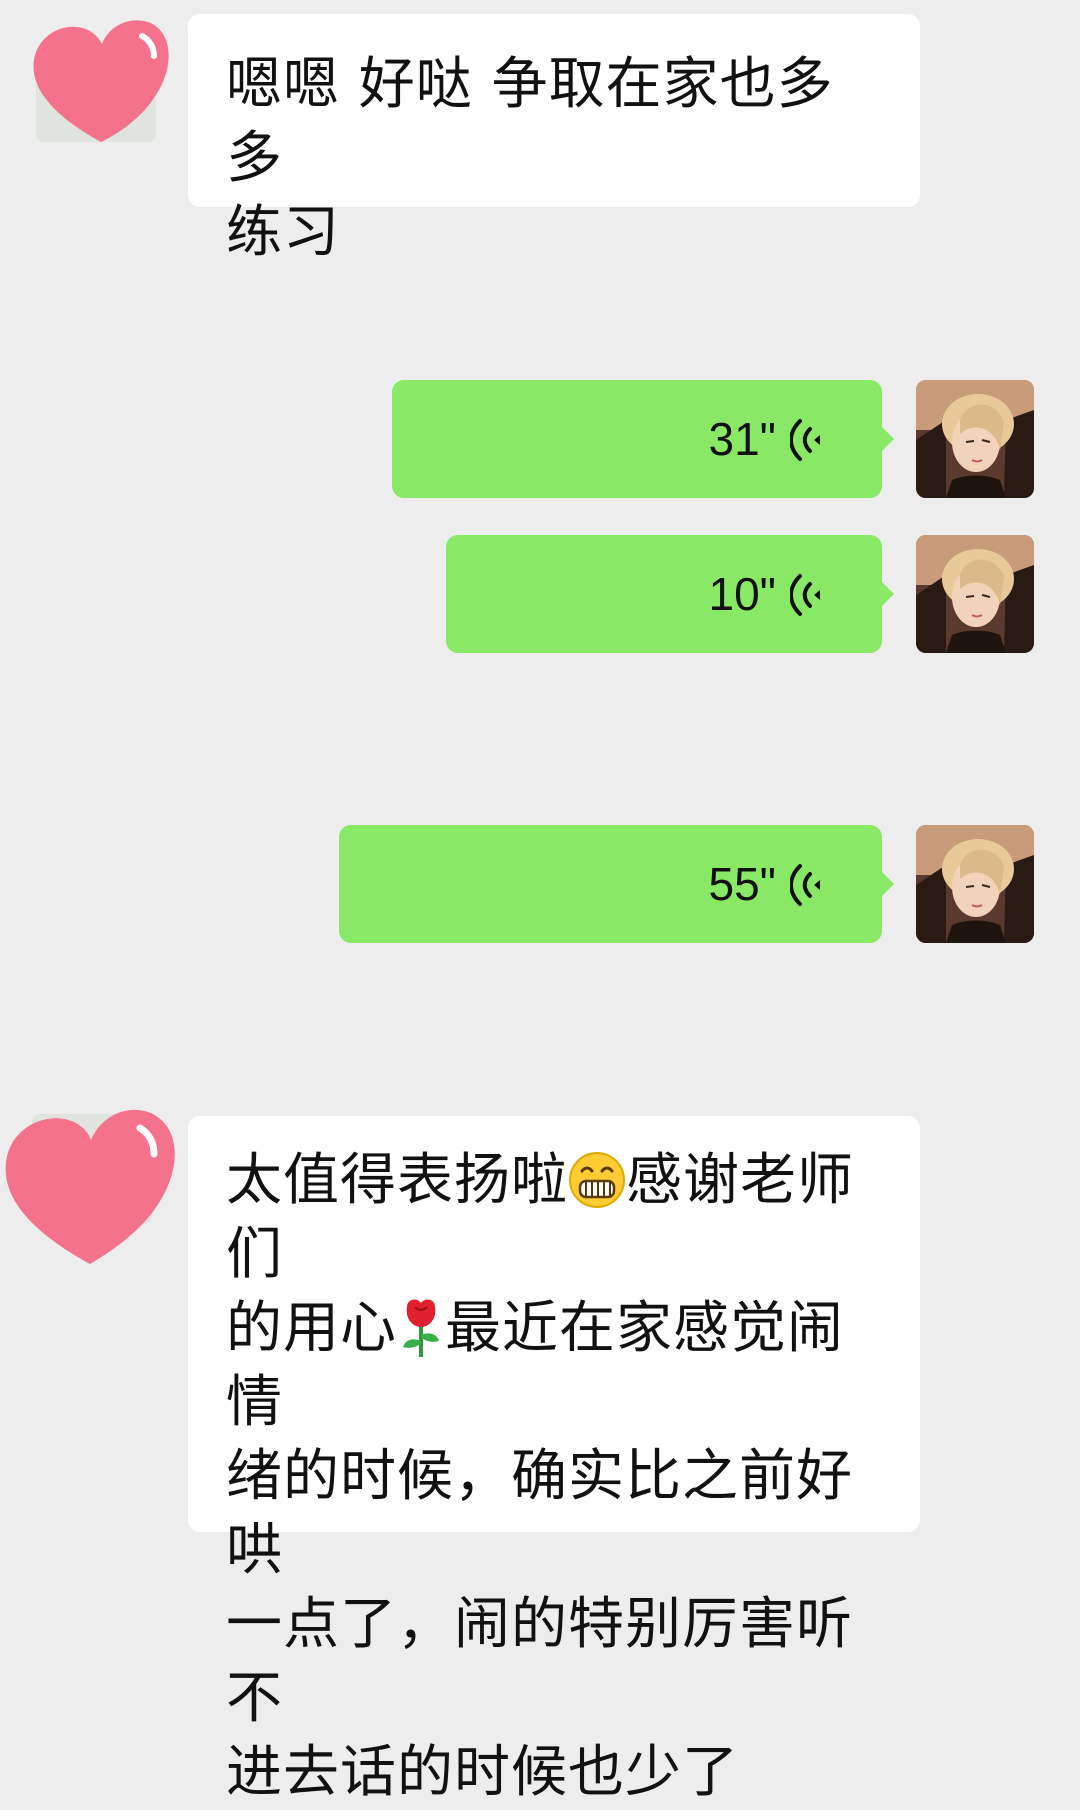 Image resolution: width=1080 pixels, height=1810 pixels. I want to click on incoming-message-bubble: 嗯嗯 好哒 争取在家也多多 练习, so click(554, 139).